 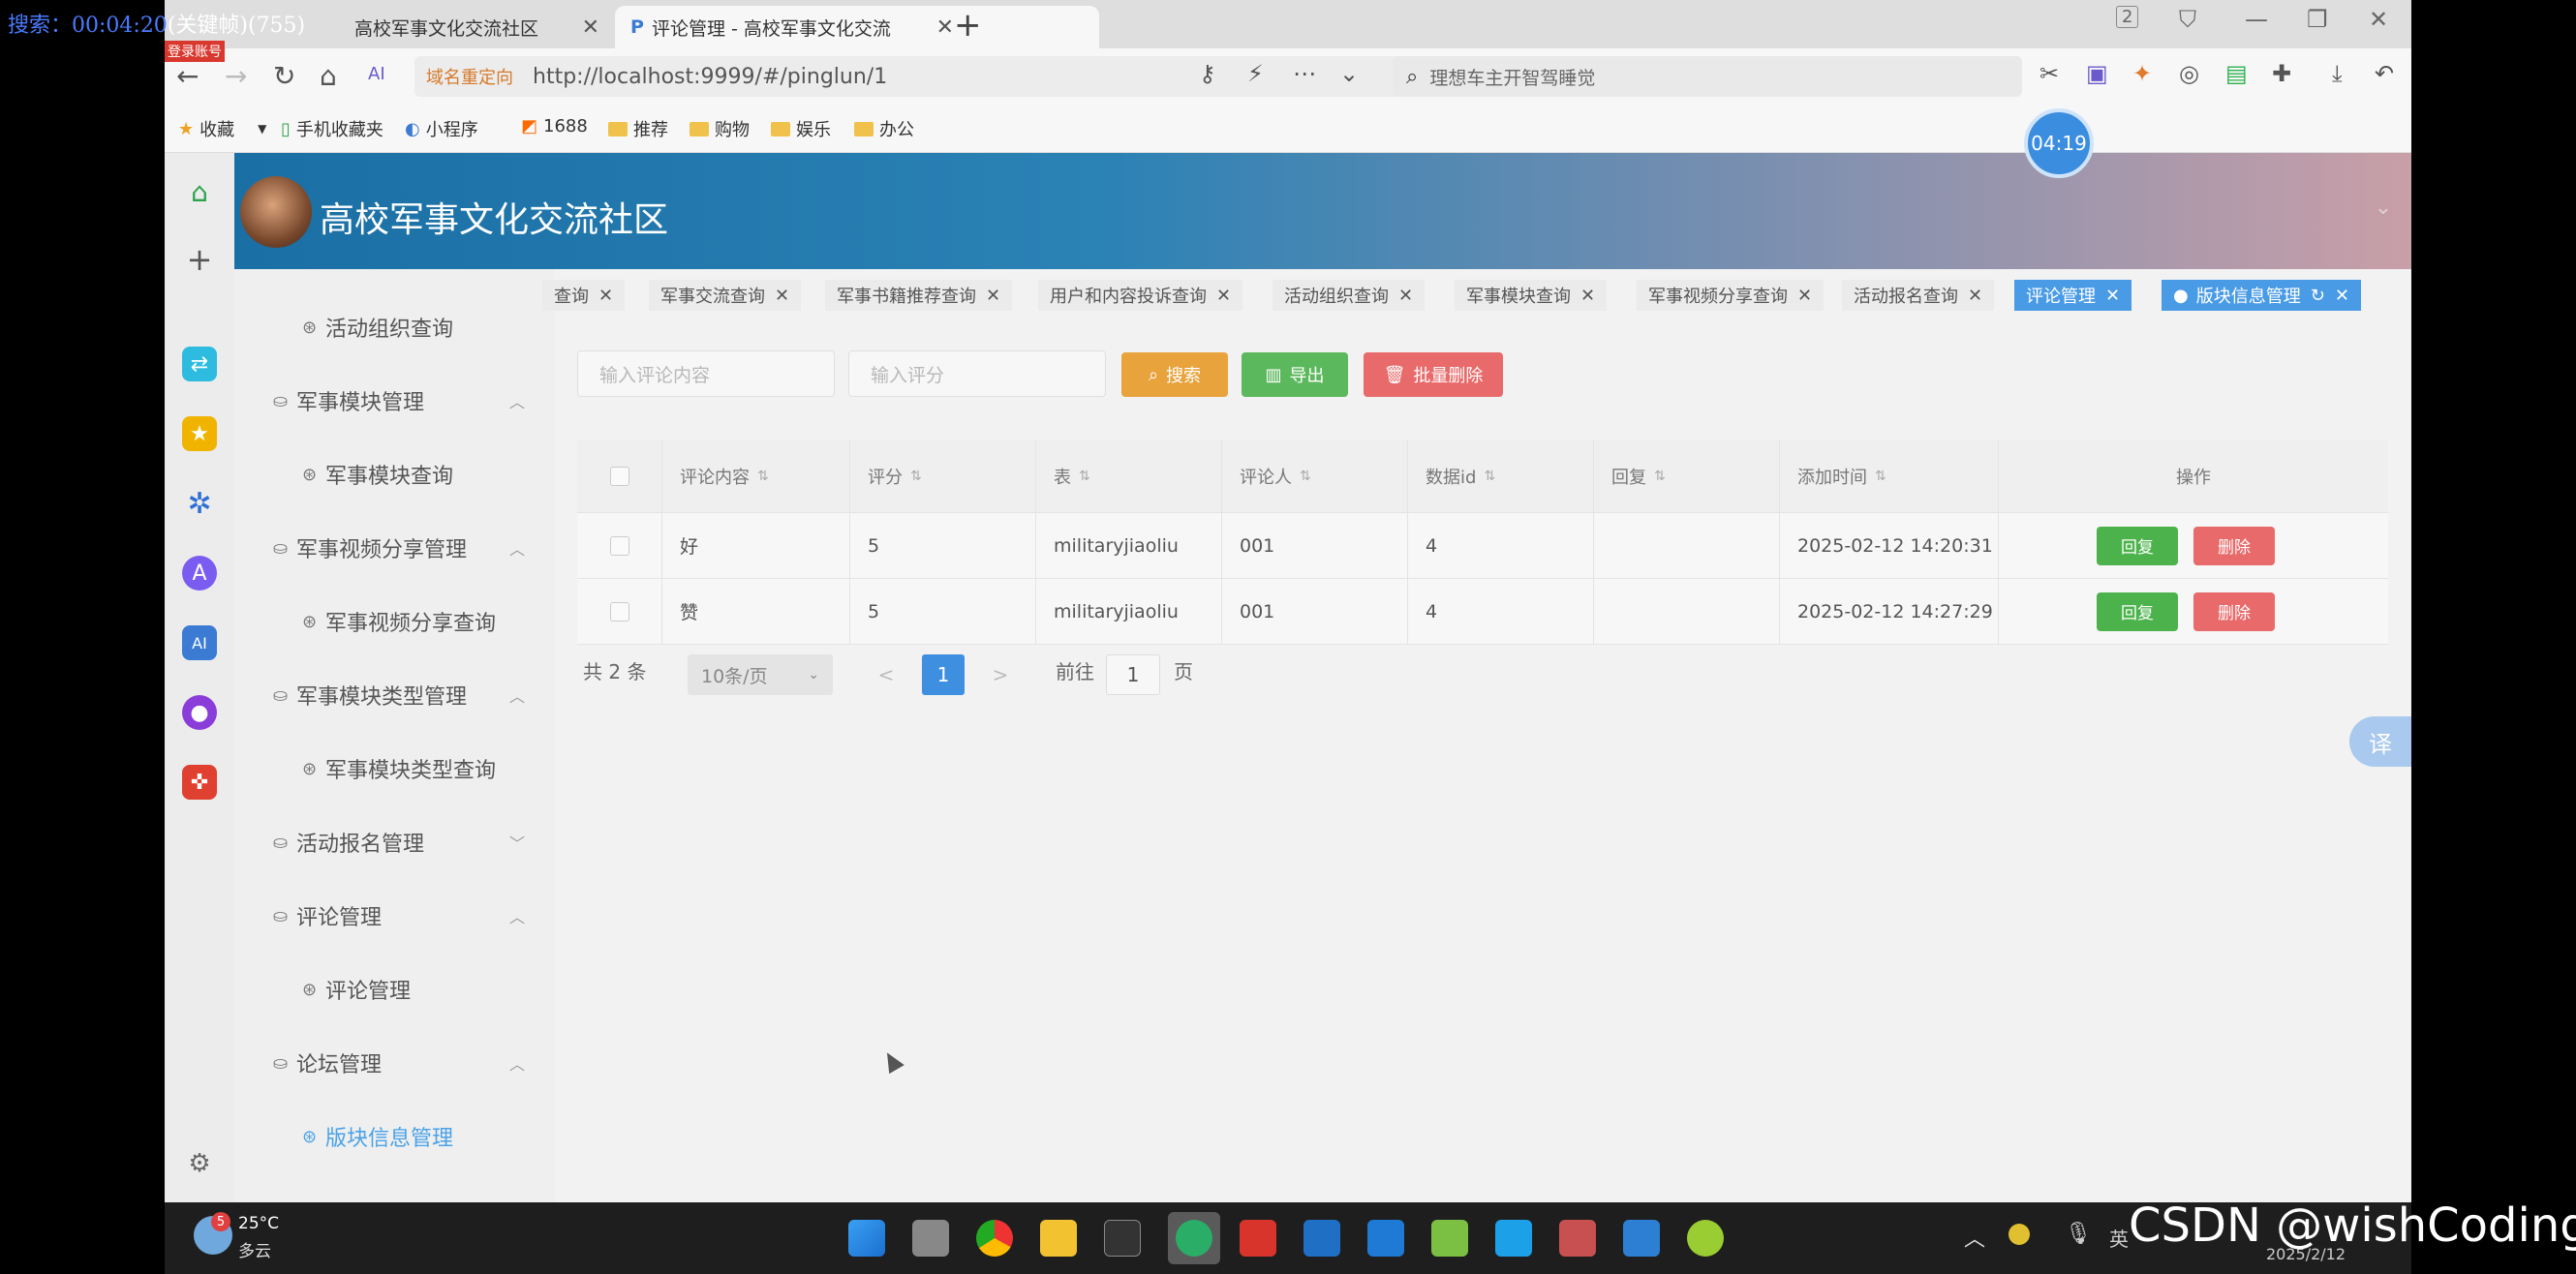 I want to click on pycharm-icon, so click(x=1385, y=1239).